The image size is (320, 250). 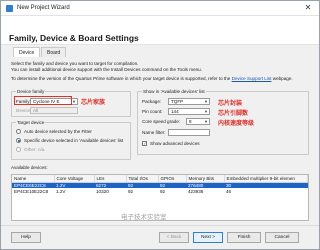 What do you see at coordinates (205, 179) in the screenshot?
I see `column-header: Memory Bits` at bounding box center [205, 179].